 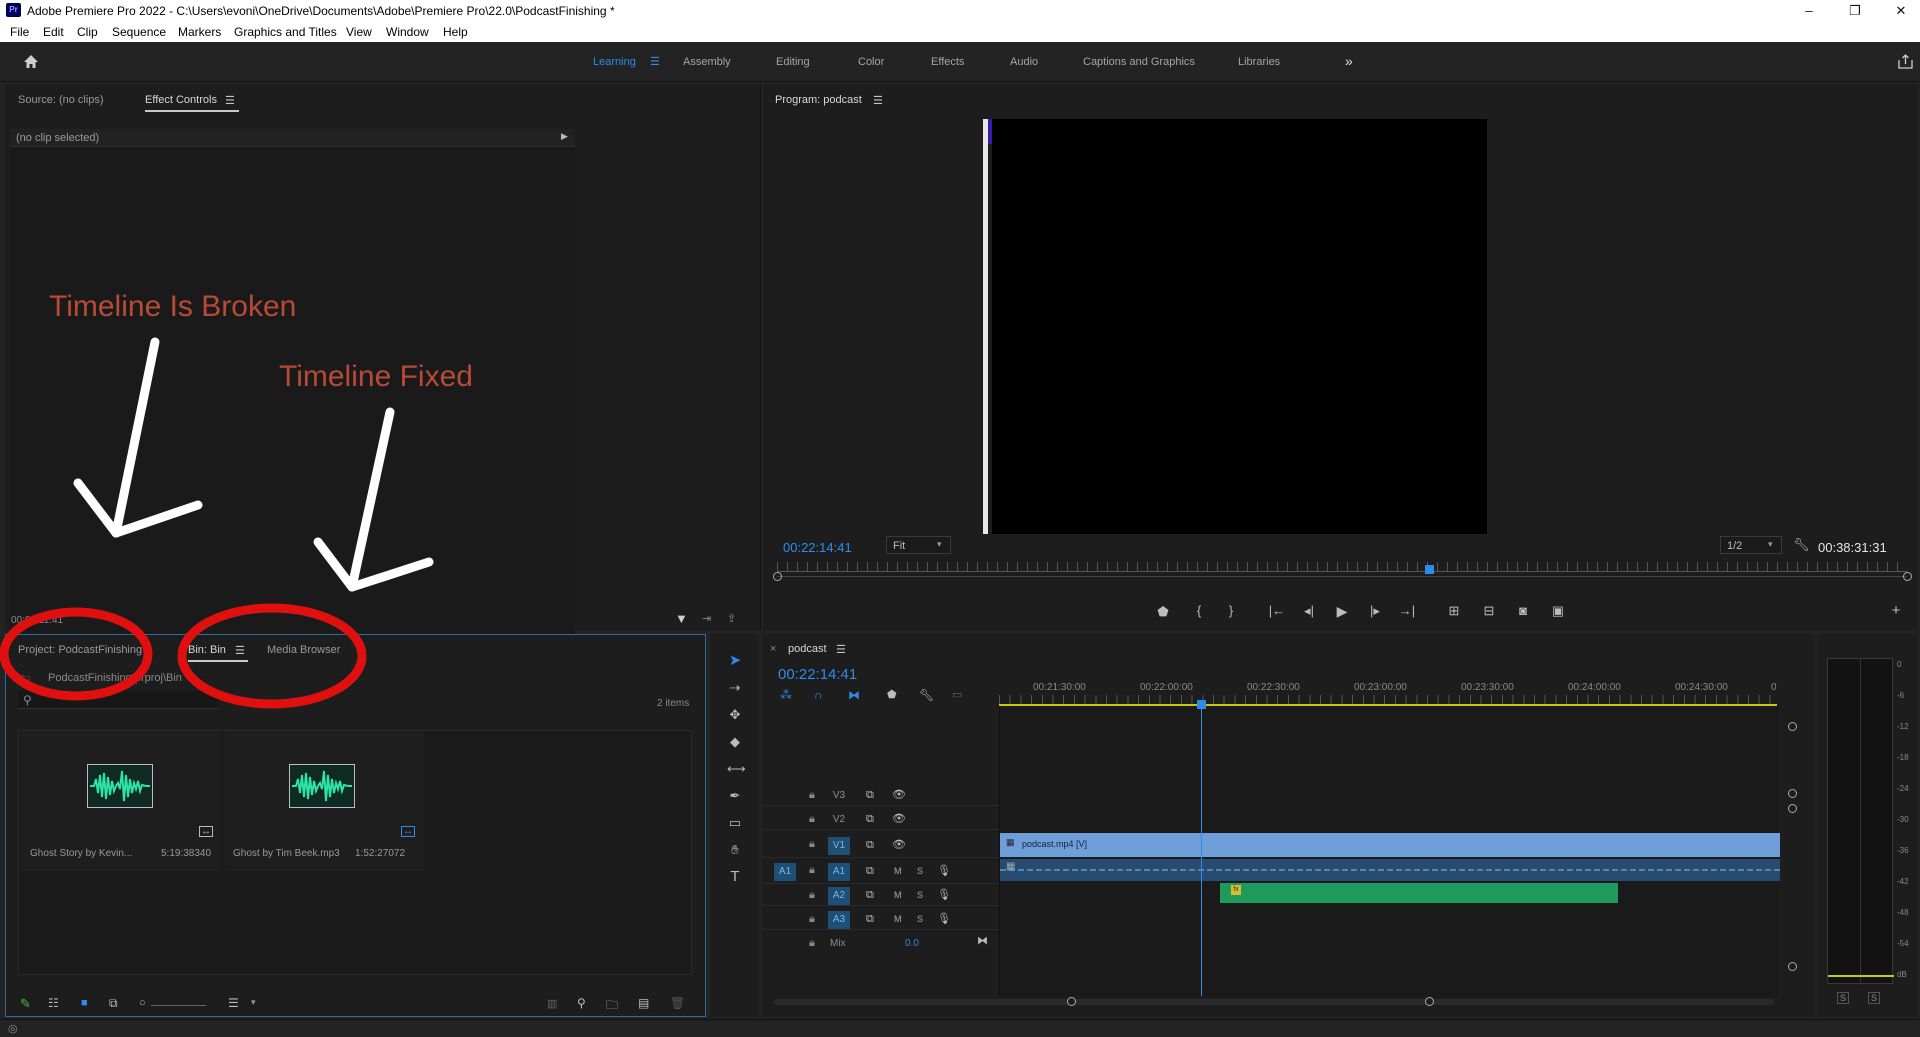 I want to click on wrench-icon: 🔧︎, so click(x=1801, y=545).